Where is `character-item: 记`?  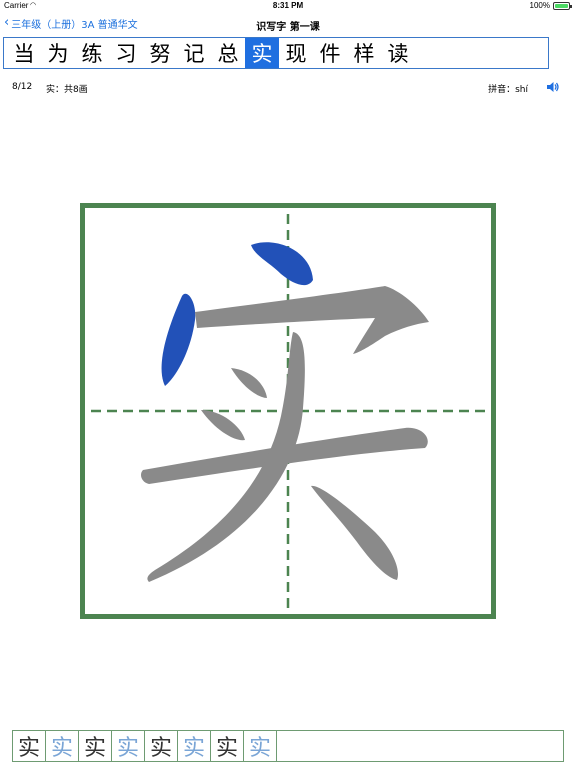
character-item: 记 is located at coordinates (194, 53).